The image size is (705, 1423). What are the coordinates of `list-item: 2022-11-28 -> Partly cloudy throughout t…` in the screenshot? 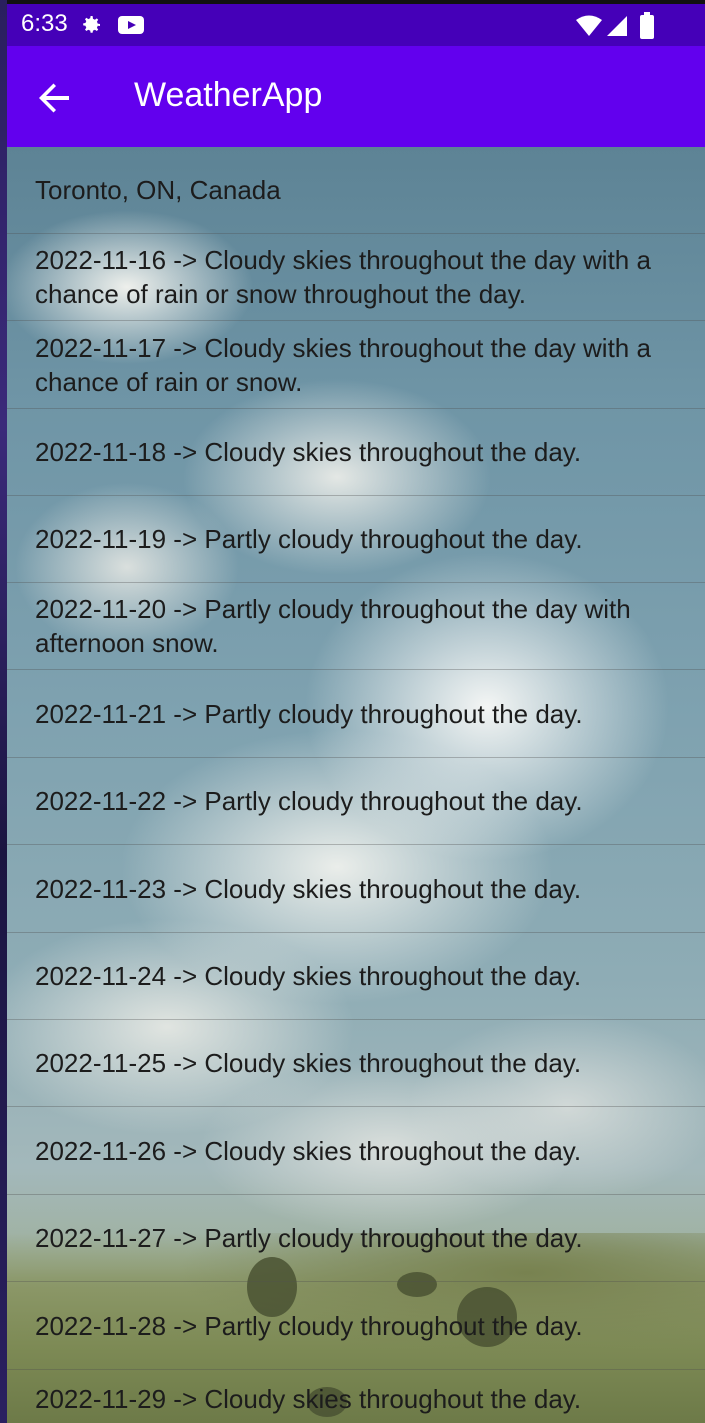 It's located at (356, 1326).